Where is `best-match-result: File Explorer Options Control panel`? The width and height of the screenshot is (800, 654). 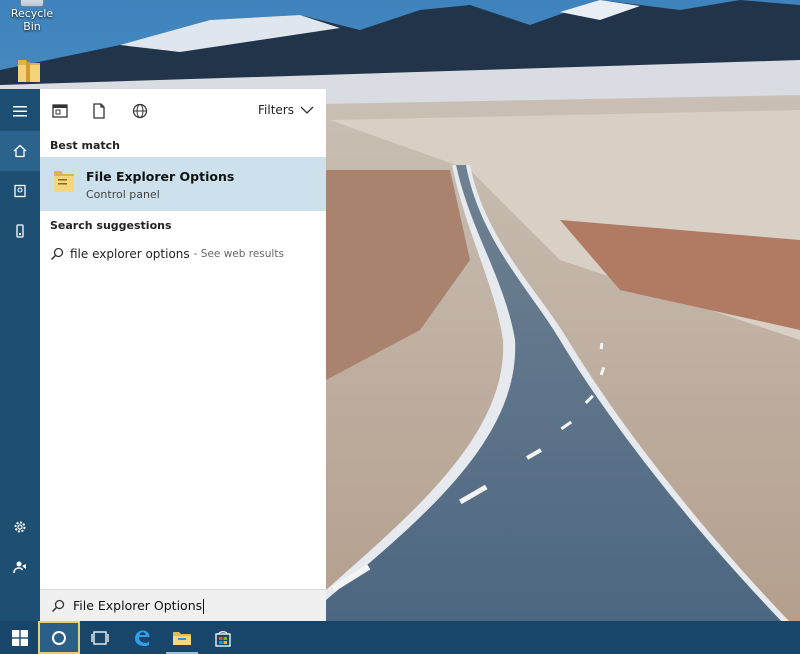
best-match-result: File Explorer Options Control panel is located at coordinates (183, 184).